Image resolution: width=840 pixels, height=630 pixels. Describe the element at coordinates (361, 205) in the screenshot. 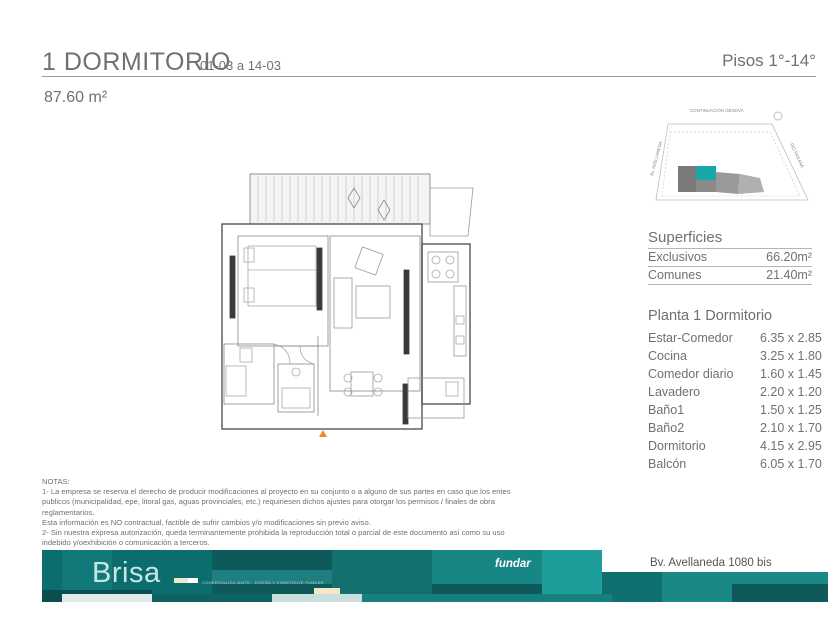

I see `balcony-area` at that location.